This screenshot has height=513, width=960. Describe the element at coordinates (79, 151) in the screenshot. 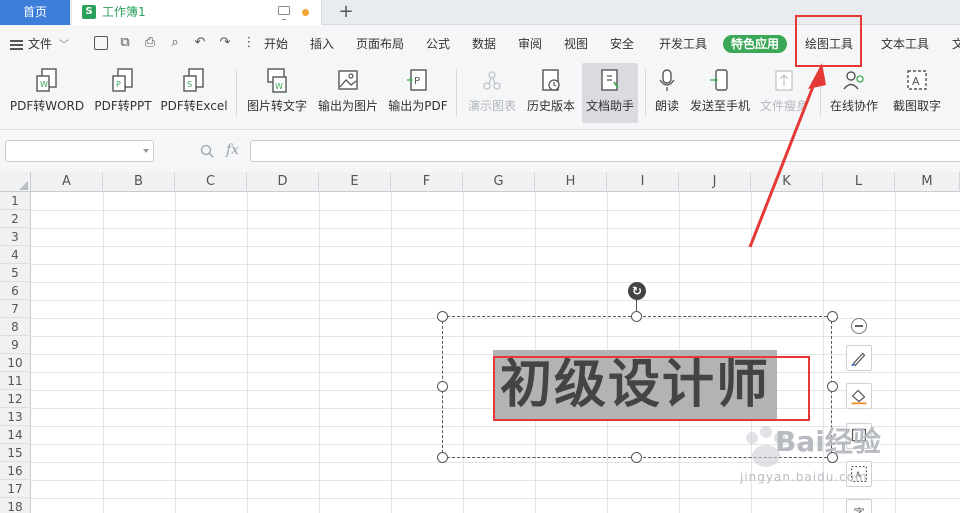

I see `name-box` at that location.